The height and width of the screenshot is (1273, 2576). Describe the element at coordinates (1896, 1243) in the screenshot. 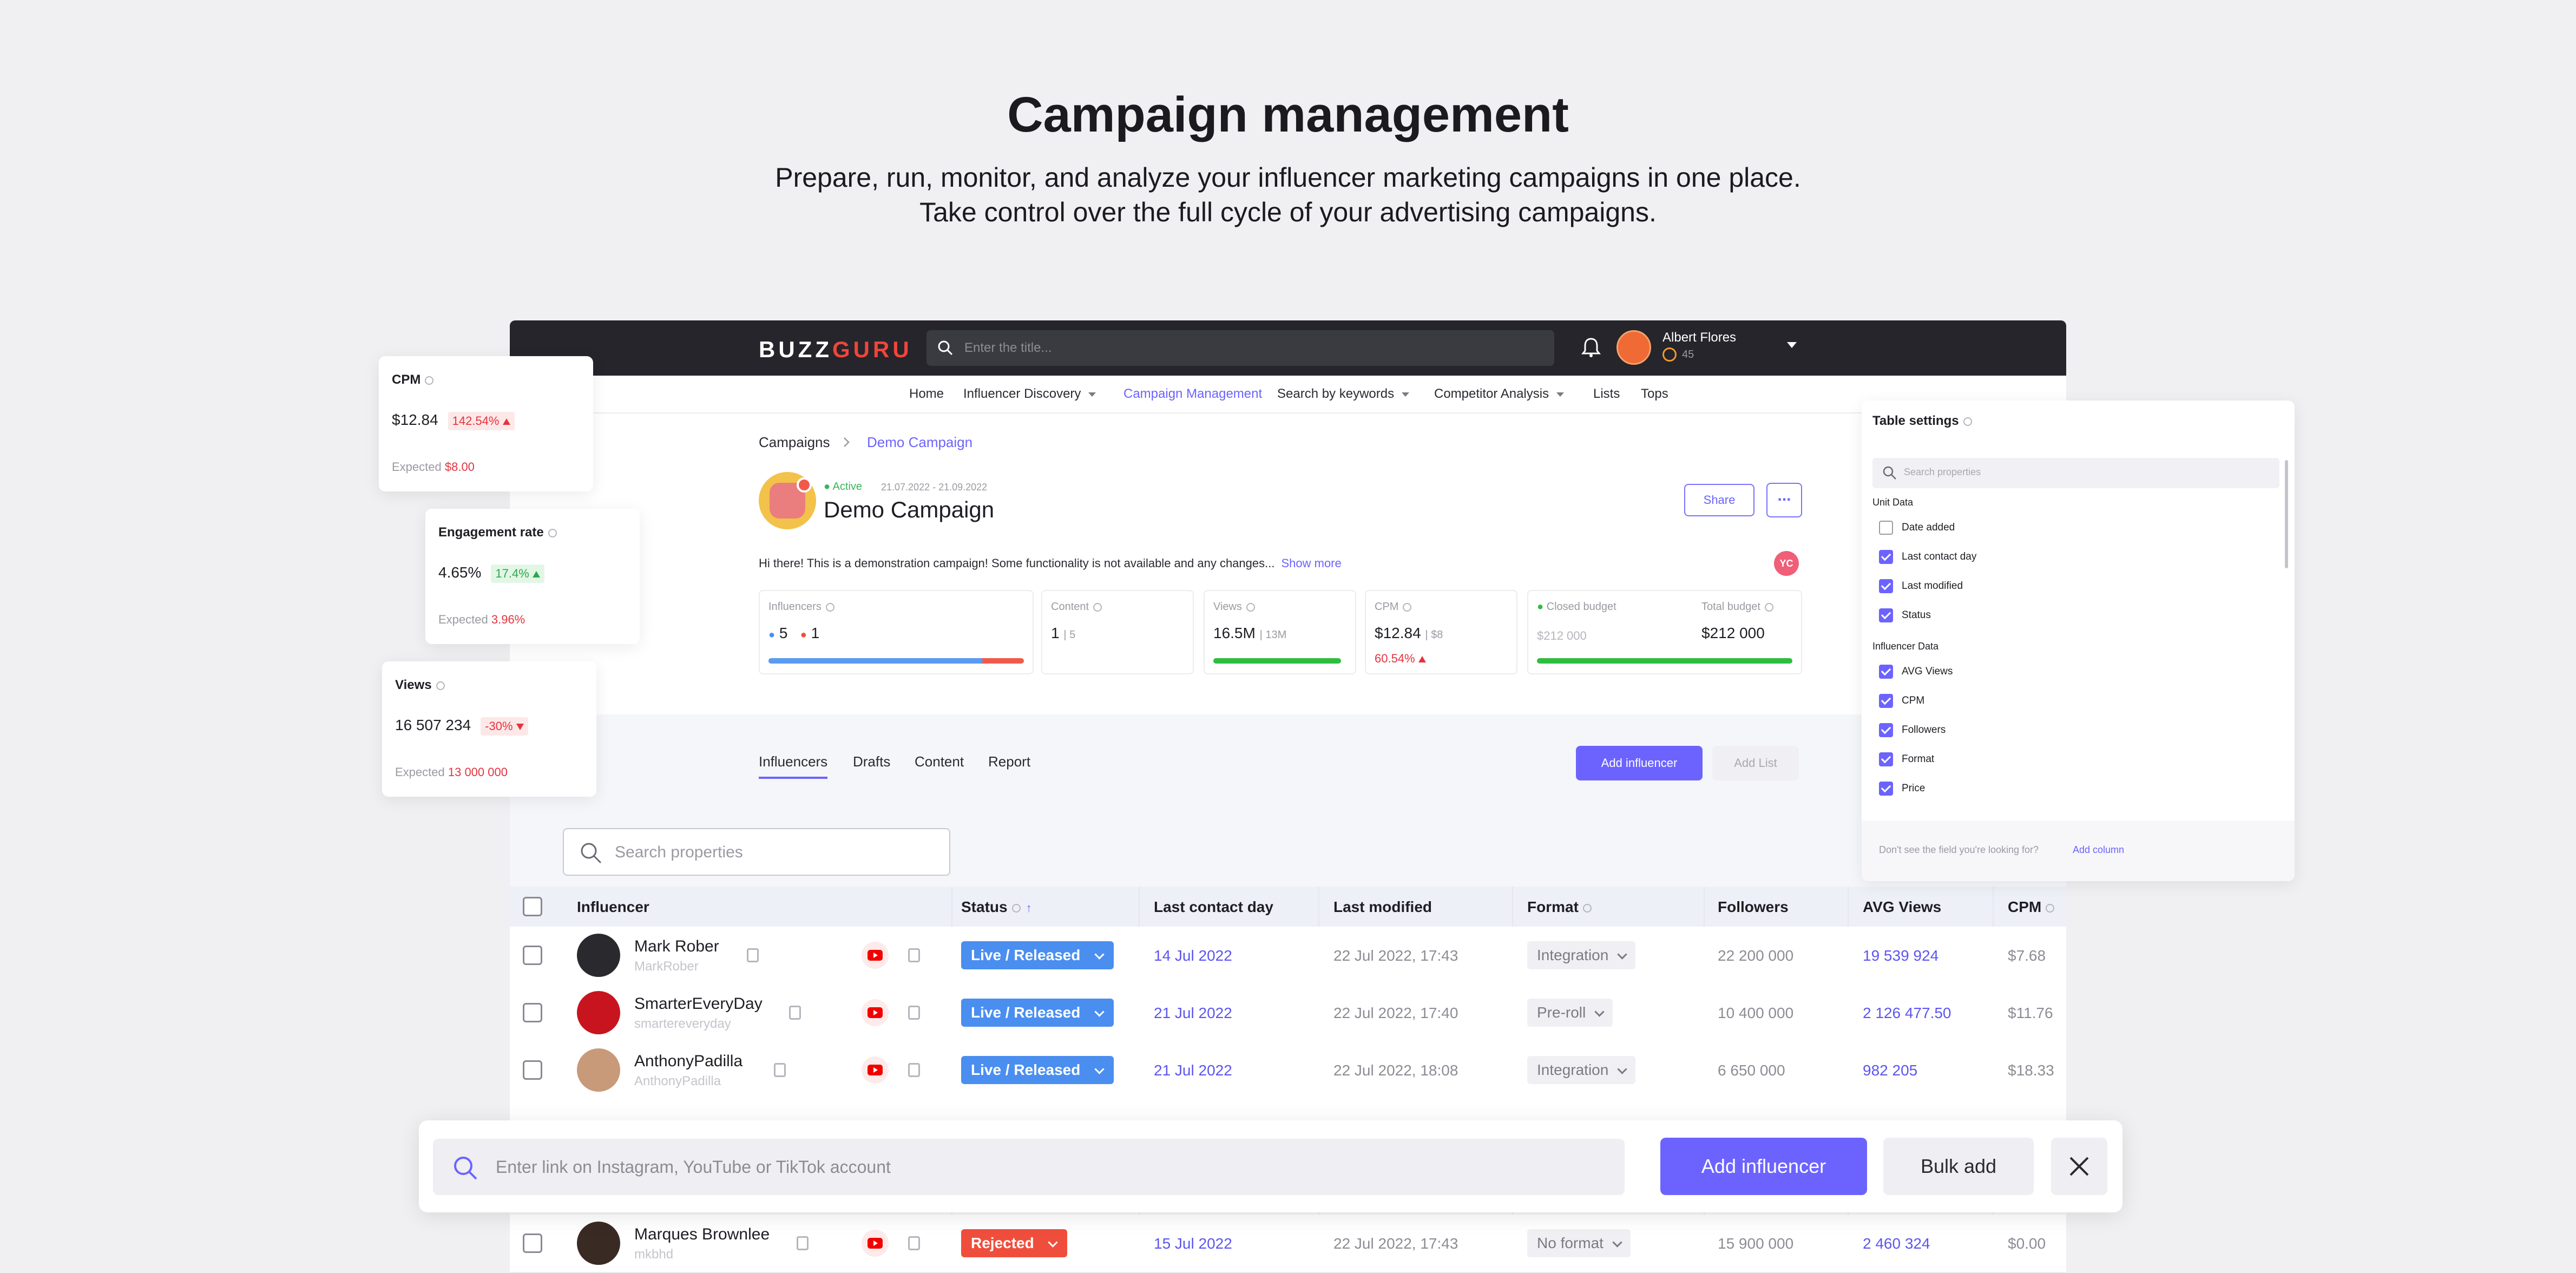

I see `avg-views-cell: 2 460 324` at that location.